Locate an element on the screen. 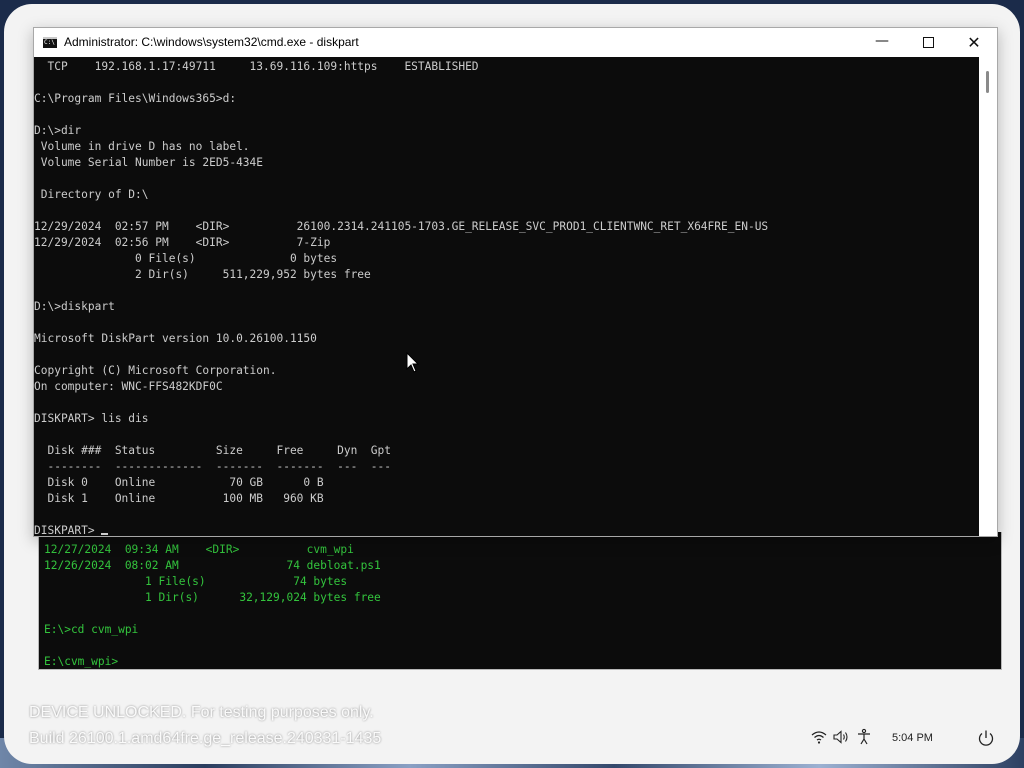 This screenshot has width=1024, height=768. system-clock: 5:04 PM is located at coordinates (912, 738).